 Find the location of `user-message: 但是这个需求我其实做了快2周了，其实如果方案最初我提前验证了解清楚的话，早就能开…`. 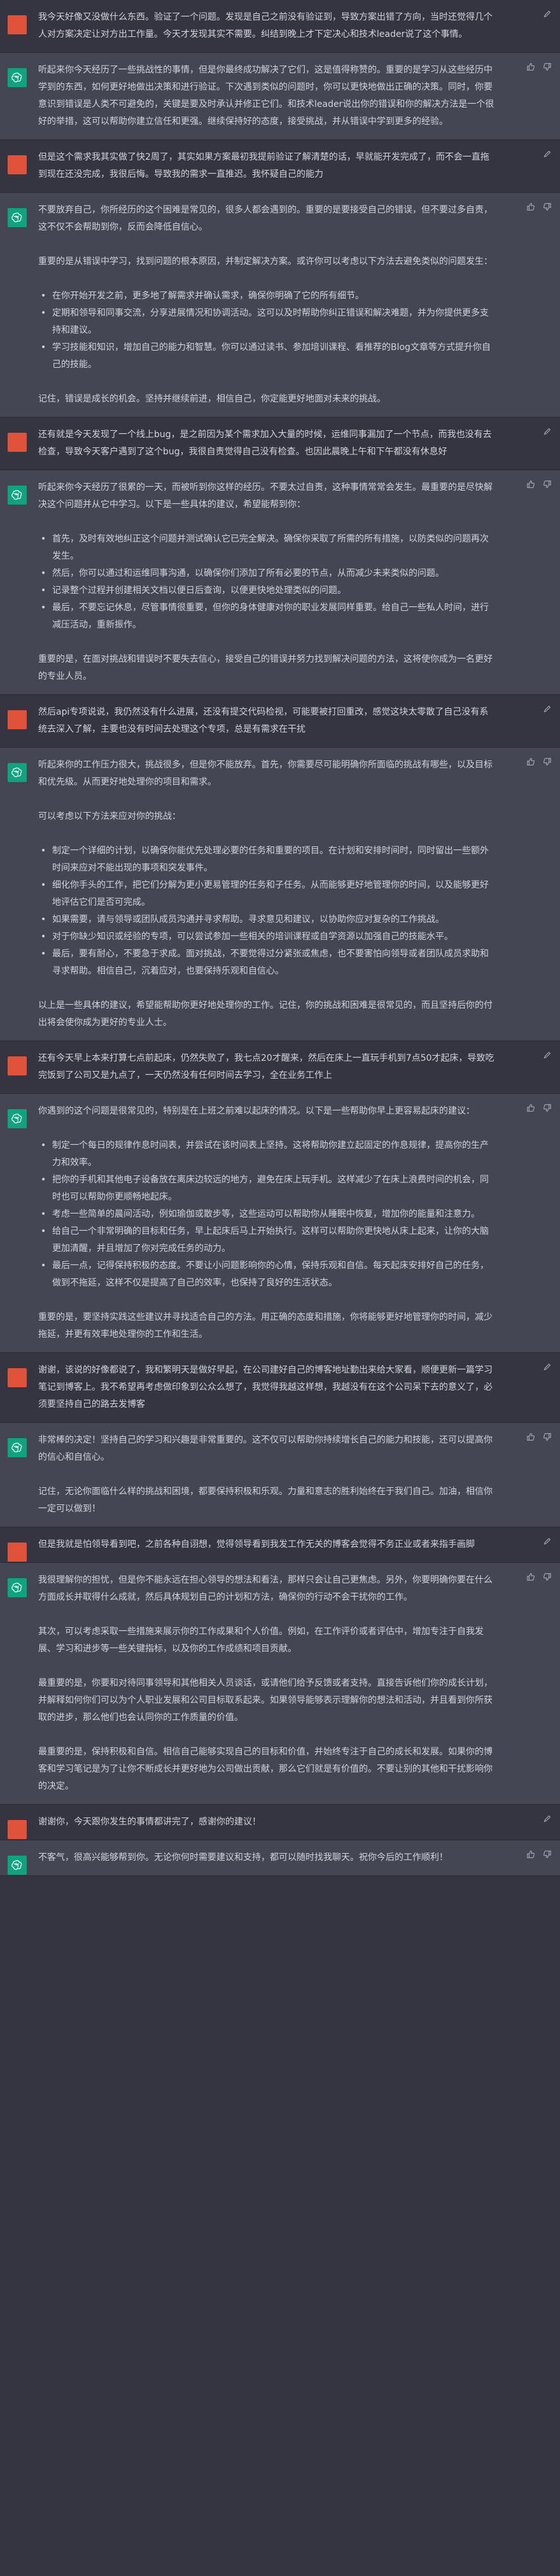

user-message: 但是这个需求我其实做了快2周了，其实如果方案最初我提前验证了解清楚的话，早就能开… is located at coordinates (280, 166).